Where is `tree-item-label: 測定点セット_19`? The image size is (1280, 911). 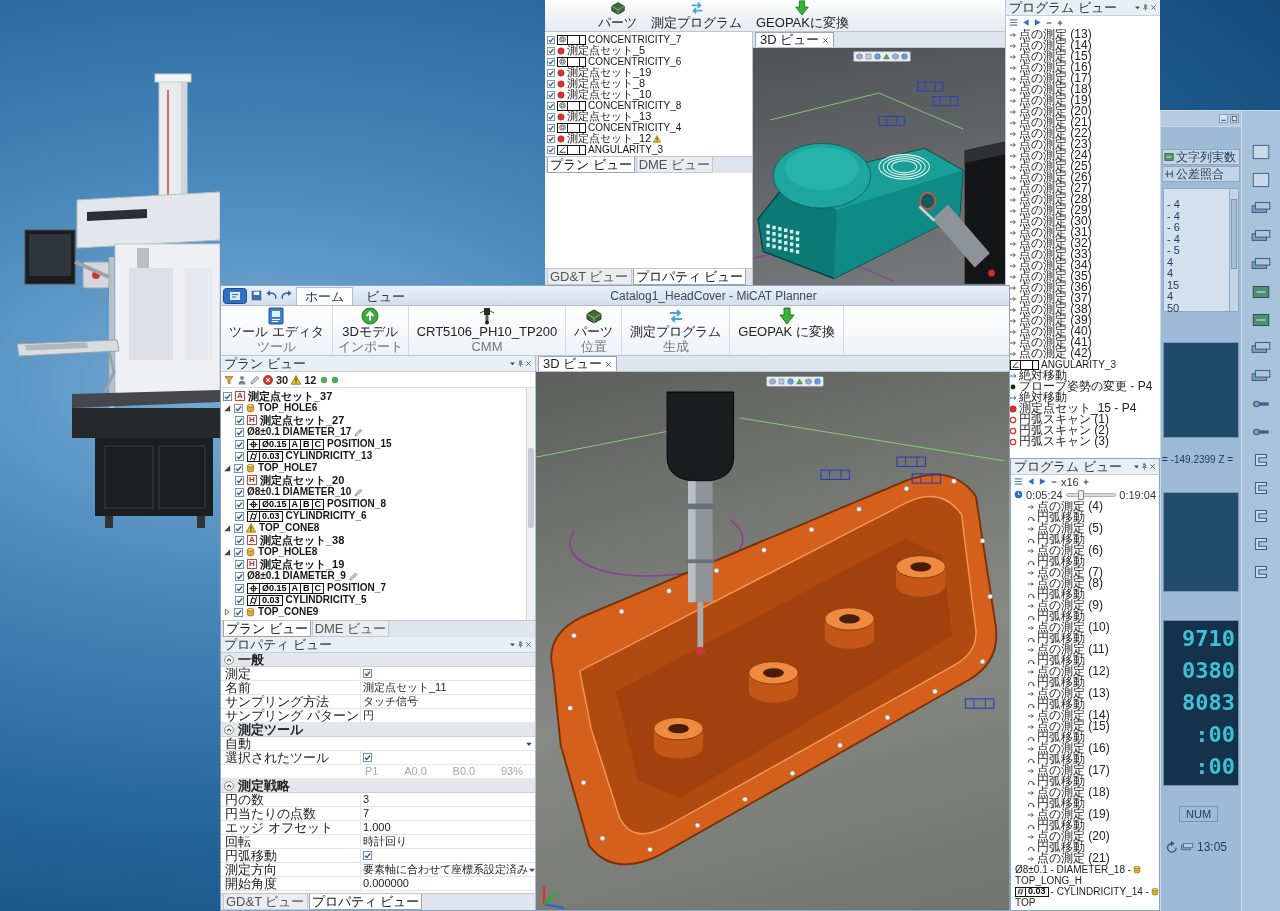
tree-item-label: 測定点セット_19 is located at coordinates (302, 564).